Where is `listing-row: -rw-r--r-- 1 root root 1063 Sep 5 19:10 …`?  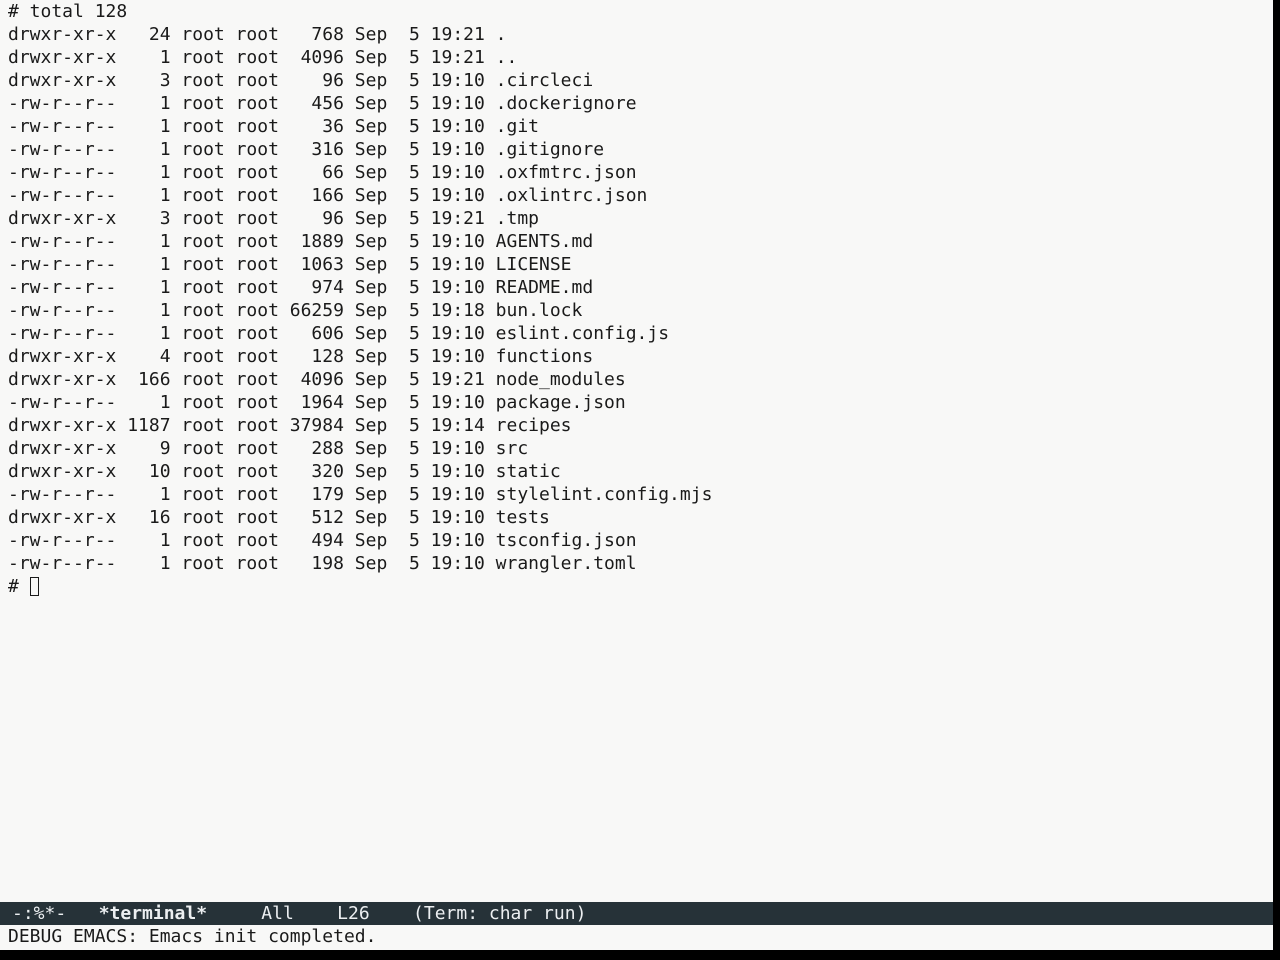
listing-row: -rw-r--r-- 1 root root 1063 Sep 5 19:10 … is located at coordinates (290, 264).